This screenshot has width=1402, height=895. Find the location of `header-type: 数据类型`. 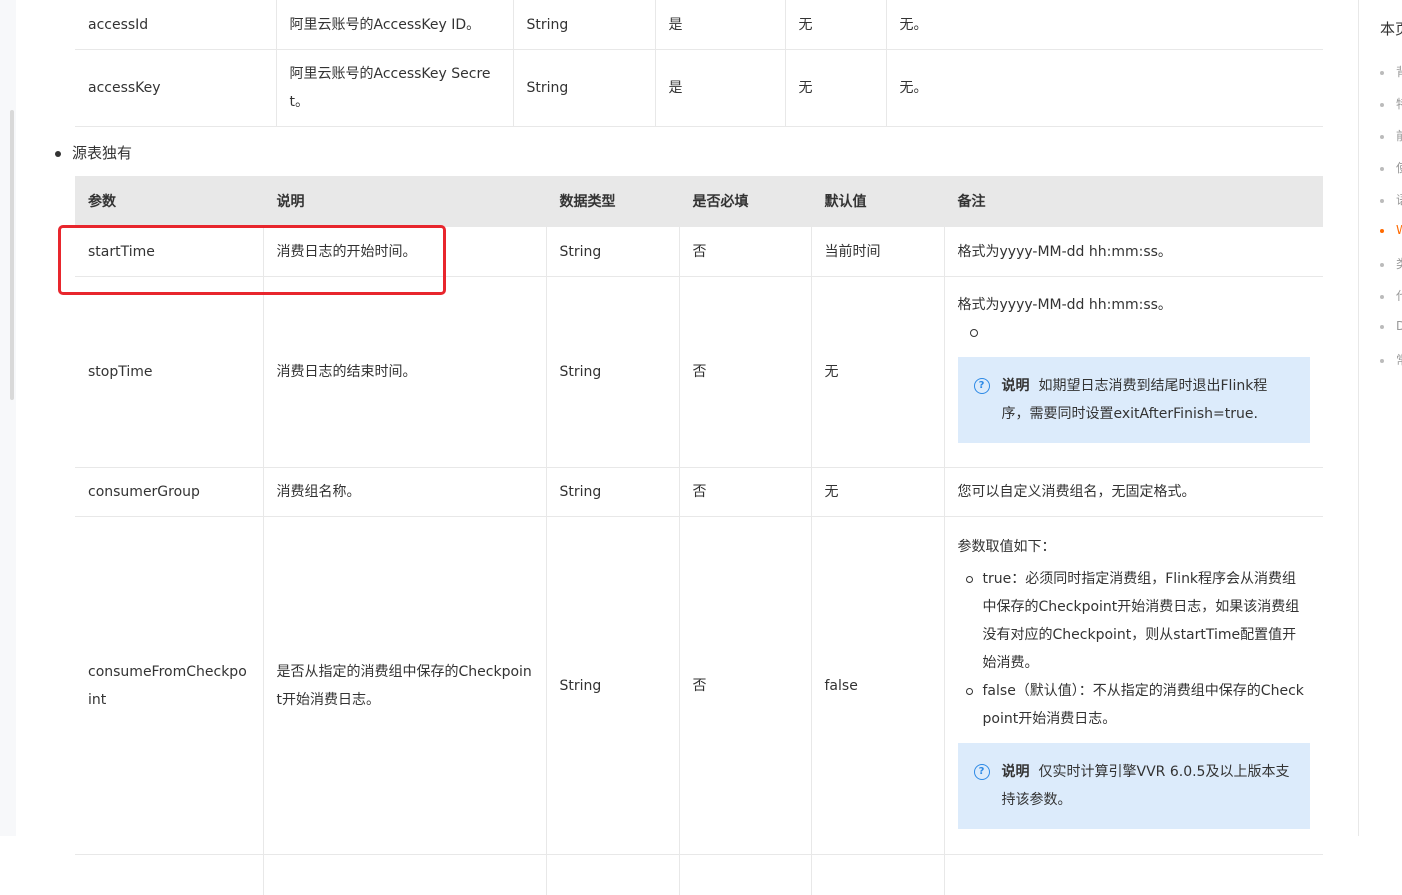

header-type: 数据类型 is located at coordinates (612, 202).